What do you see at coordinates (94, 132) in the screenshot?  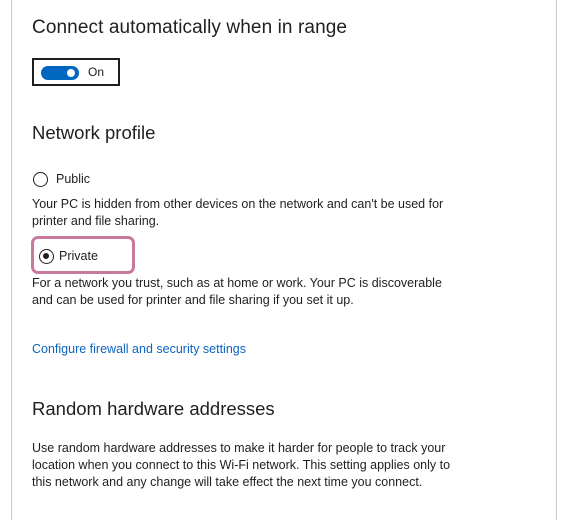 I see `network-profile-heading: Network profile` at bounding box center [94, 132].